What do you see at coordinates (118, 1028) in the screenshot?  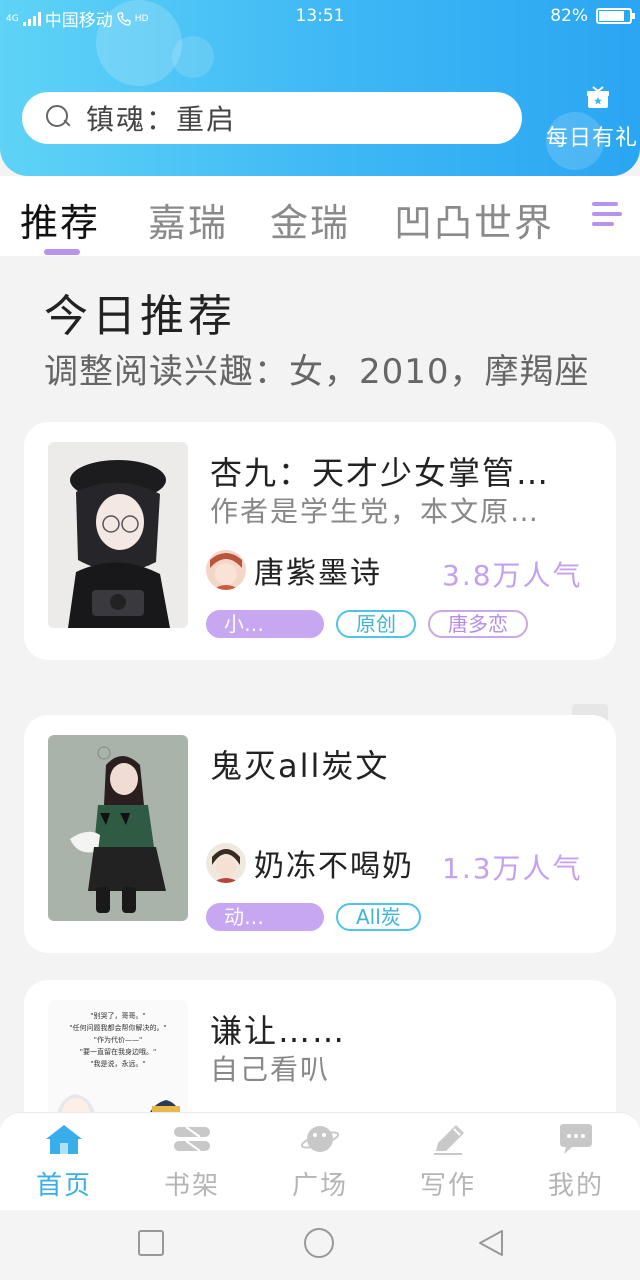 I see `cover-quote-line: "任何问题我都会帮你解决的。"` at bounding box center [118, 1028].